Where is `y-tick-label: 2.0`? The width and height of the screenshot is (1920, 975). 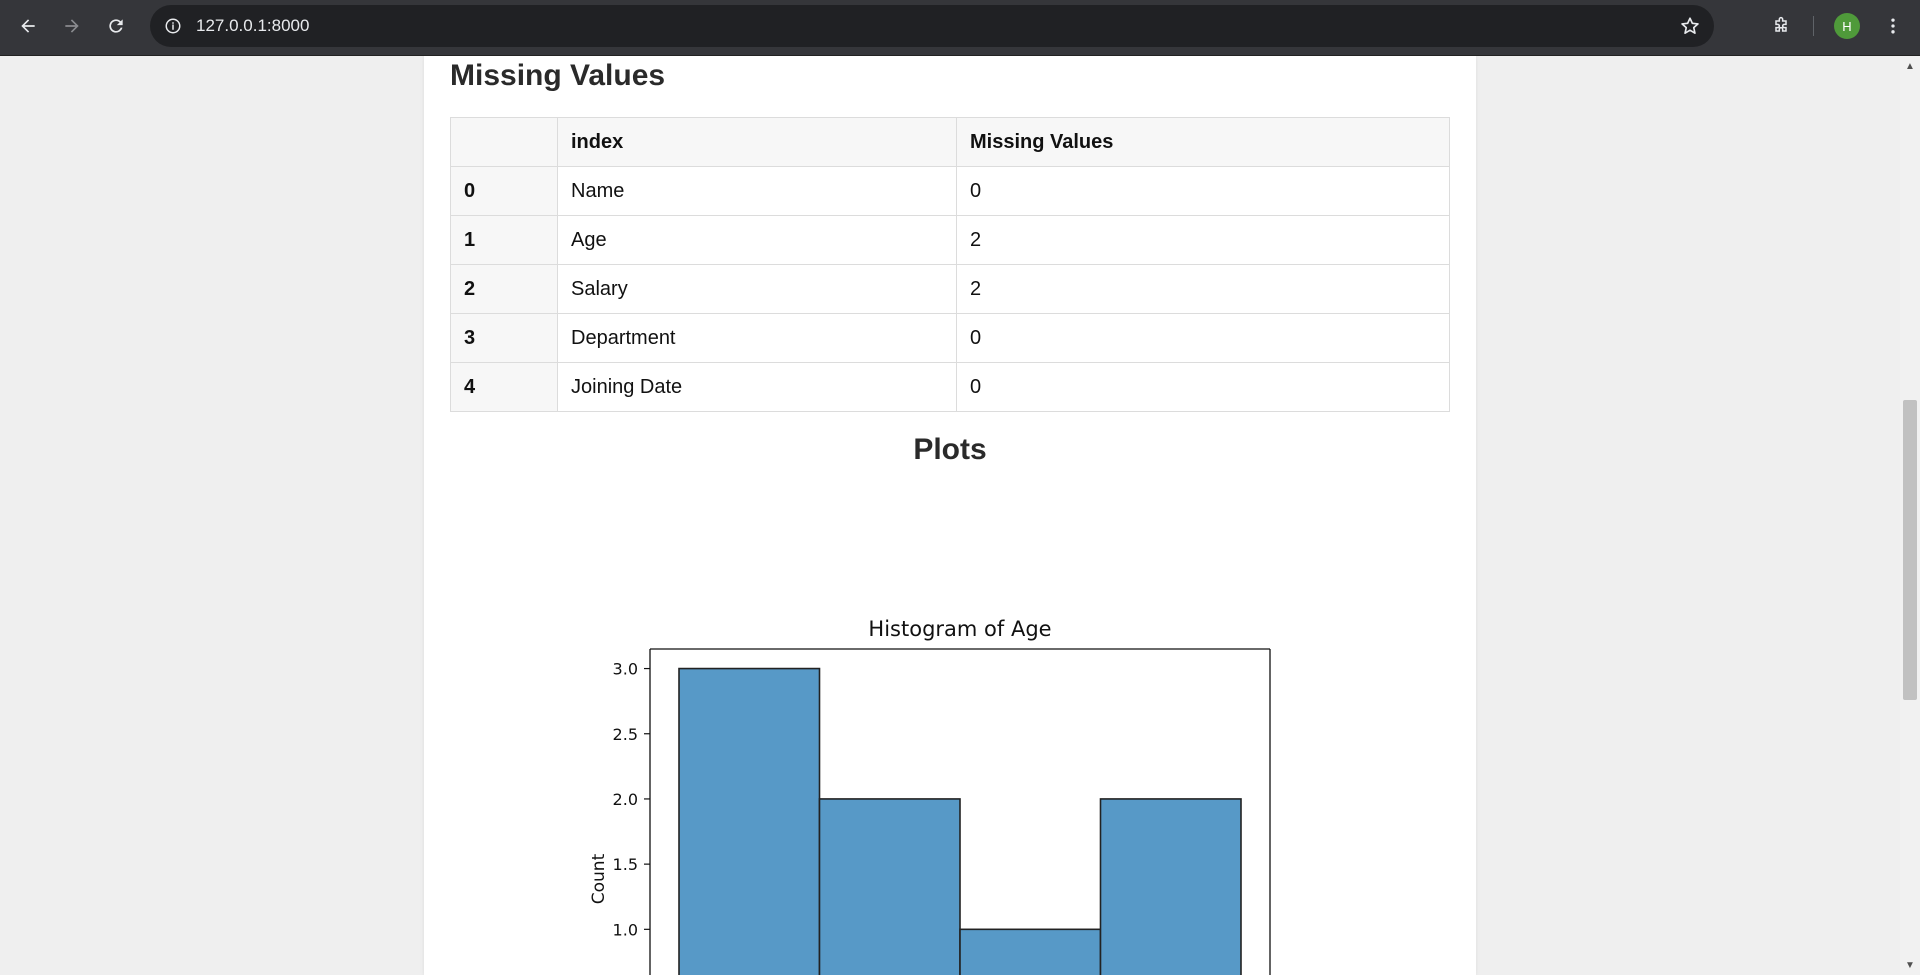 y-tick-label: 2.0 is located at coordinates (625, 799).